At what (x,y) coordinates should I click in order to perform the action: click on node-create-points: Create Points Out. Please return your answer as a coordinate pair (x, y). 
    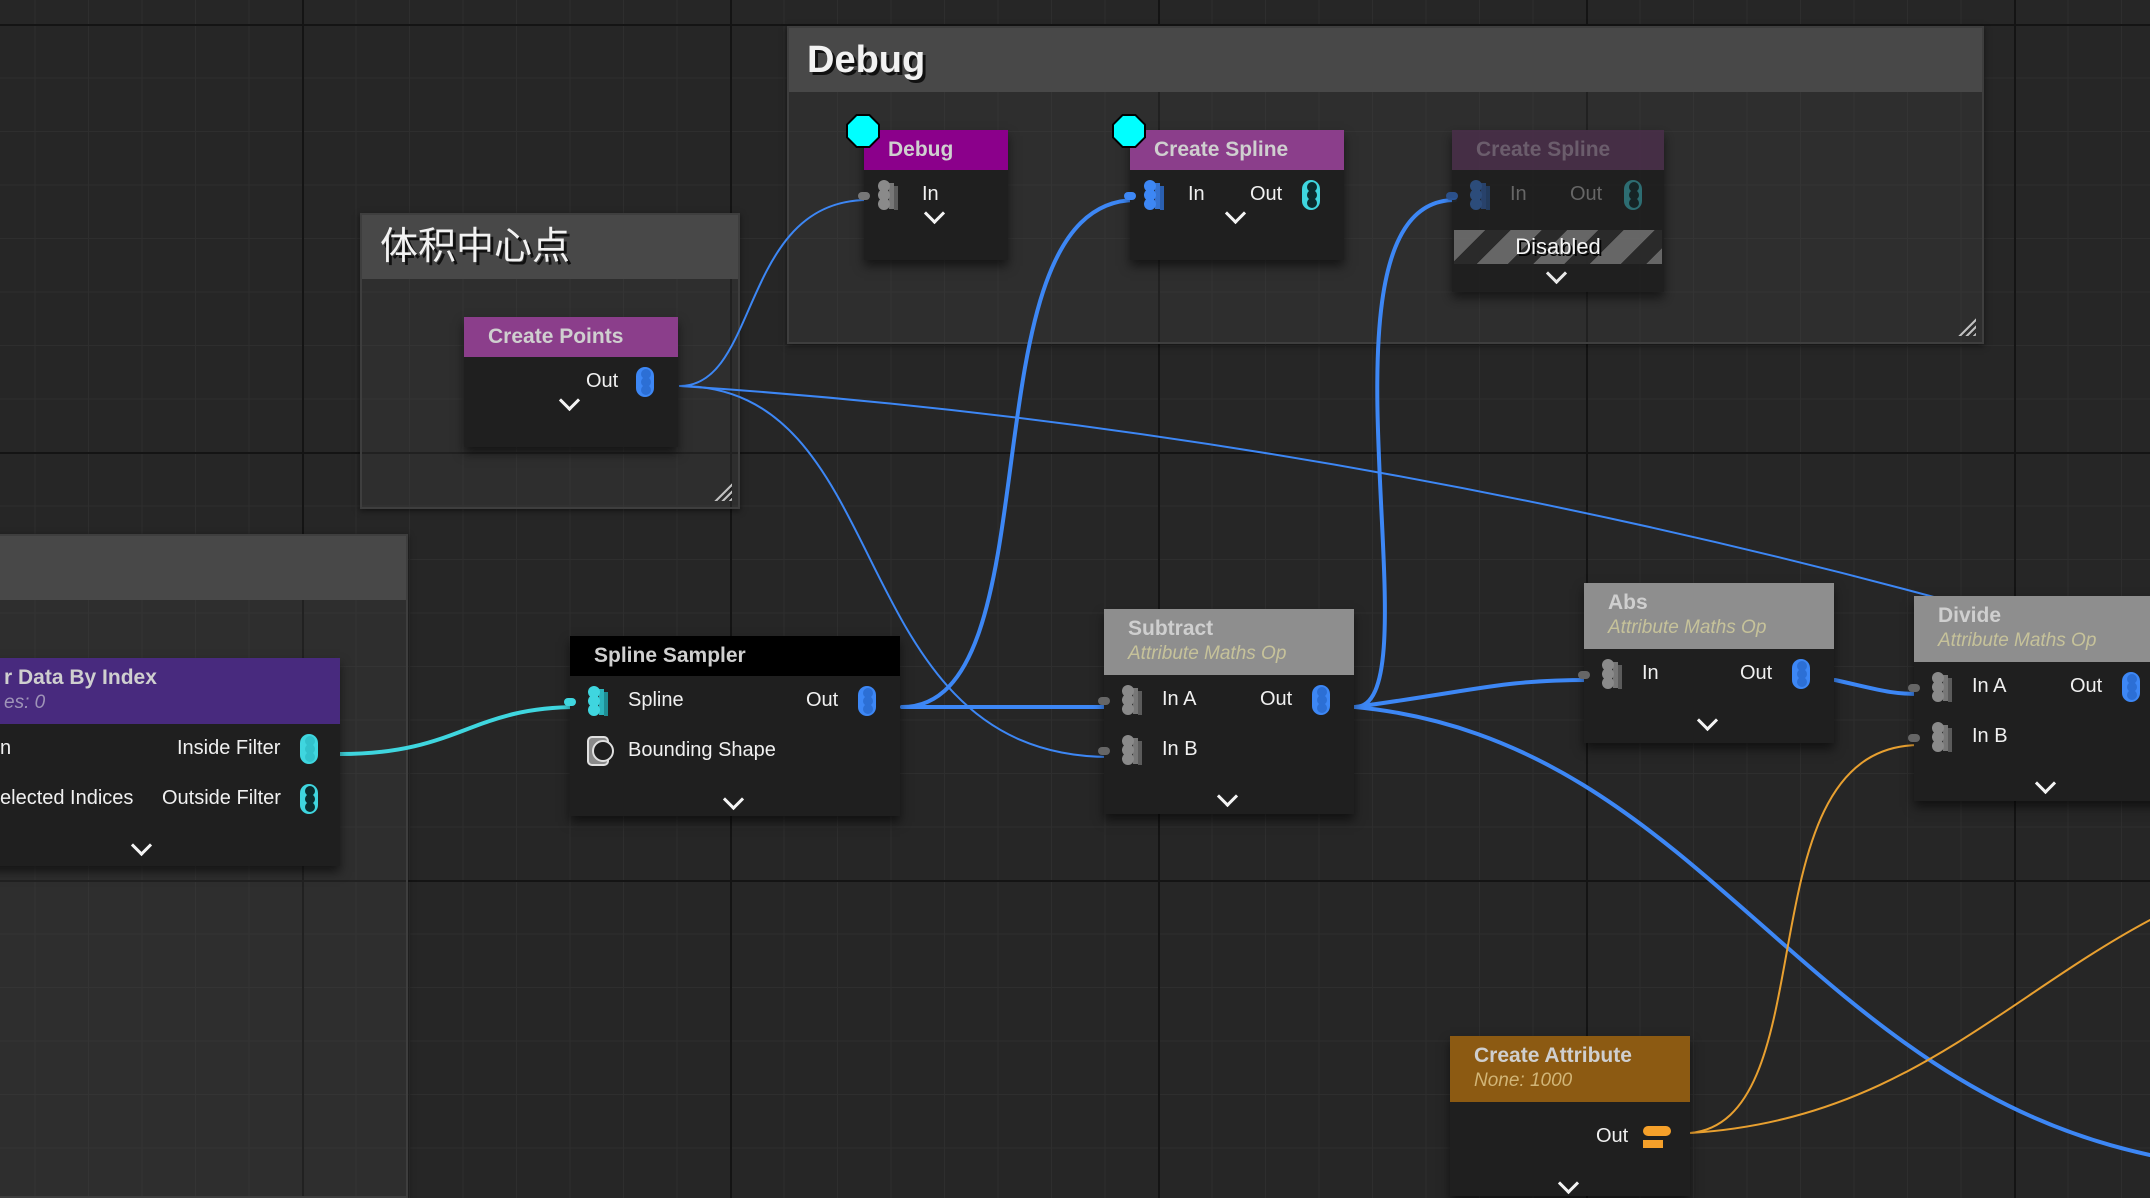
    Looking at the image, I should click on (571, 382).